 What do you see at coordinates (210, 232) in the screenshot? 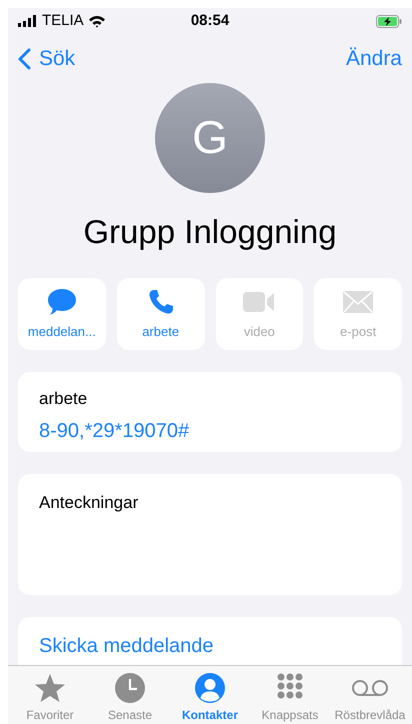
I see `contact-name: Grupp Inloggning` at bounding box center [210, 232].